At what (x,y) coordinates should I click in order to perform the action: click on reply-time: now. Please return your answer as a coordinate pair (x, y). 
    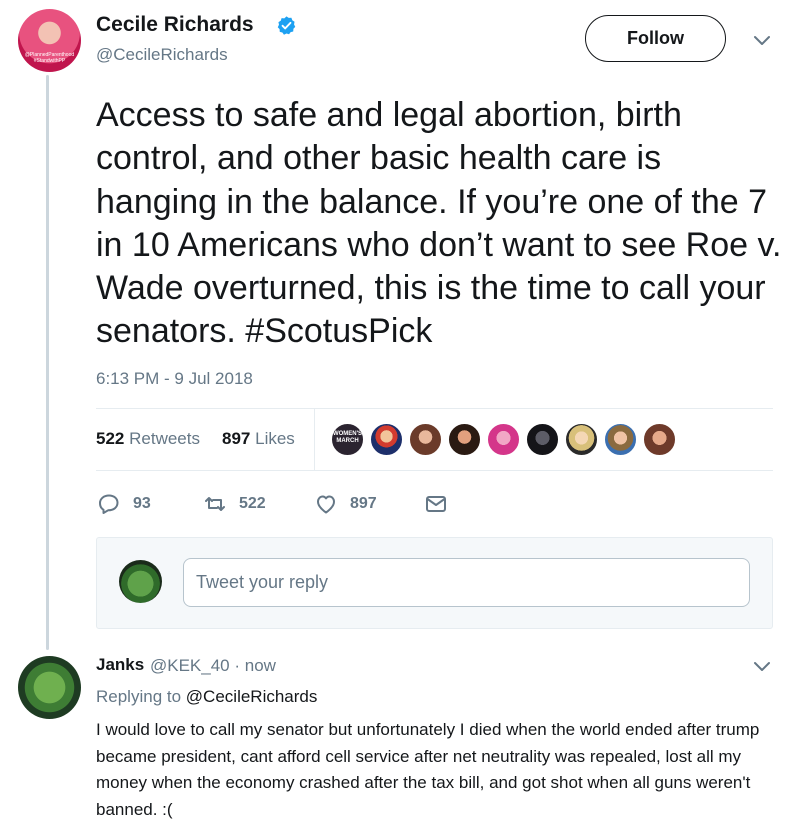
    Looking at the image, I should click on (260, 665).